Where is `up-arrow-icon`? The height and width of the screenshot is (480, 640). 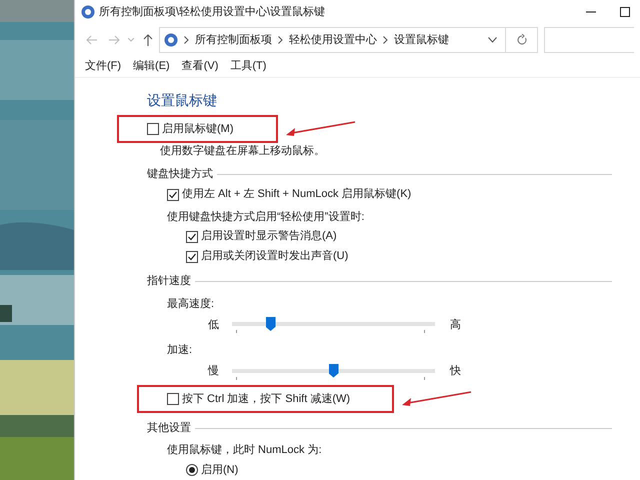
up-arrow-icon is located at coordinates (148, 40).